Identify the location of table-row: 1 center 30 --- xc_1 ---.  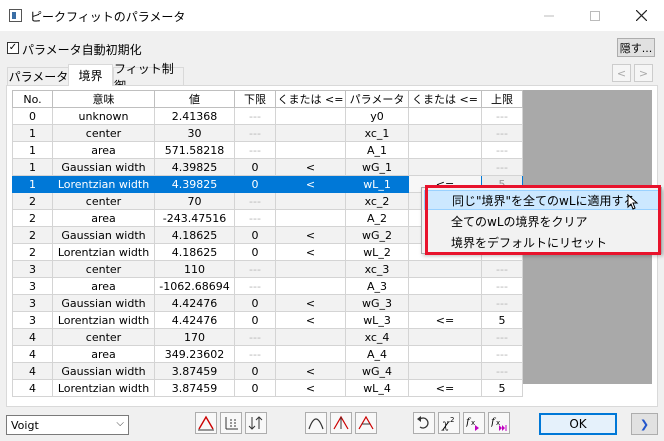
(267, 133).